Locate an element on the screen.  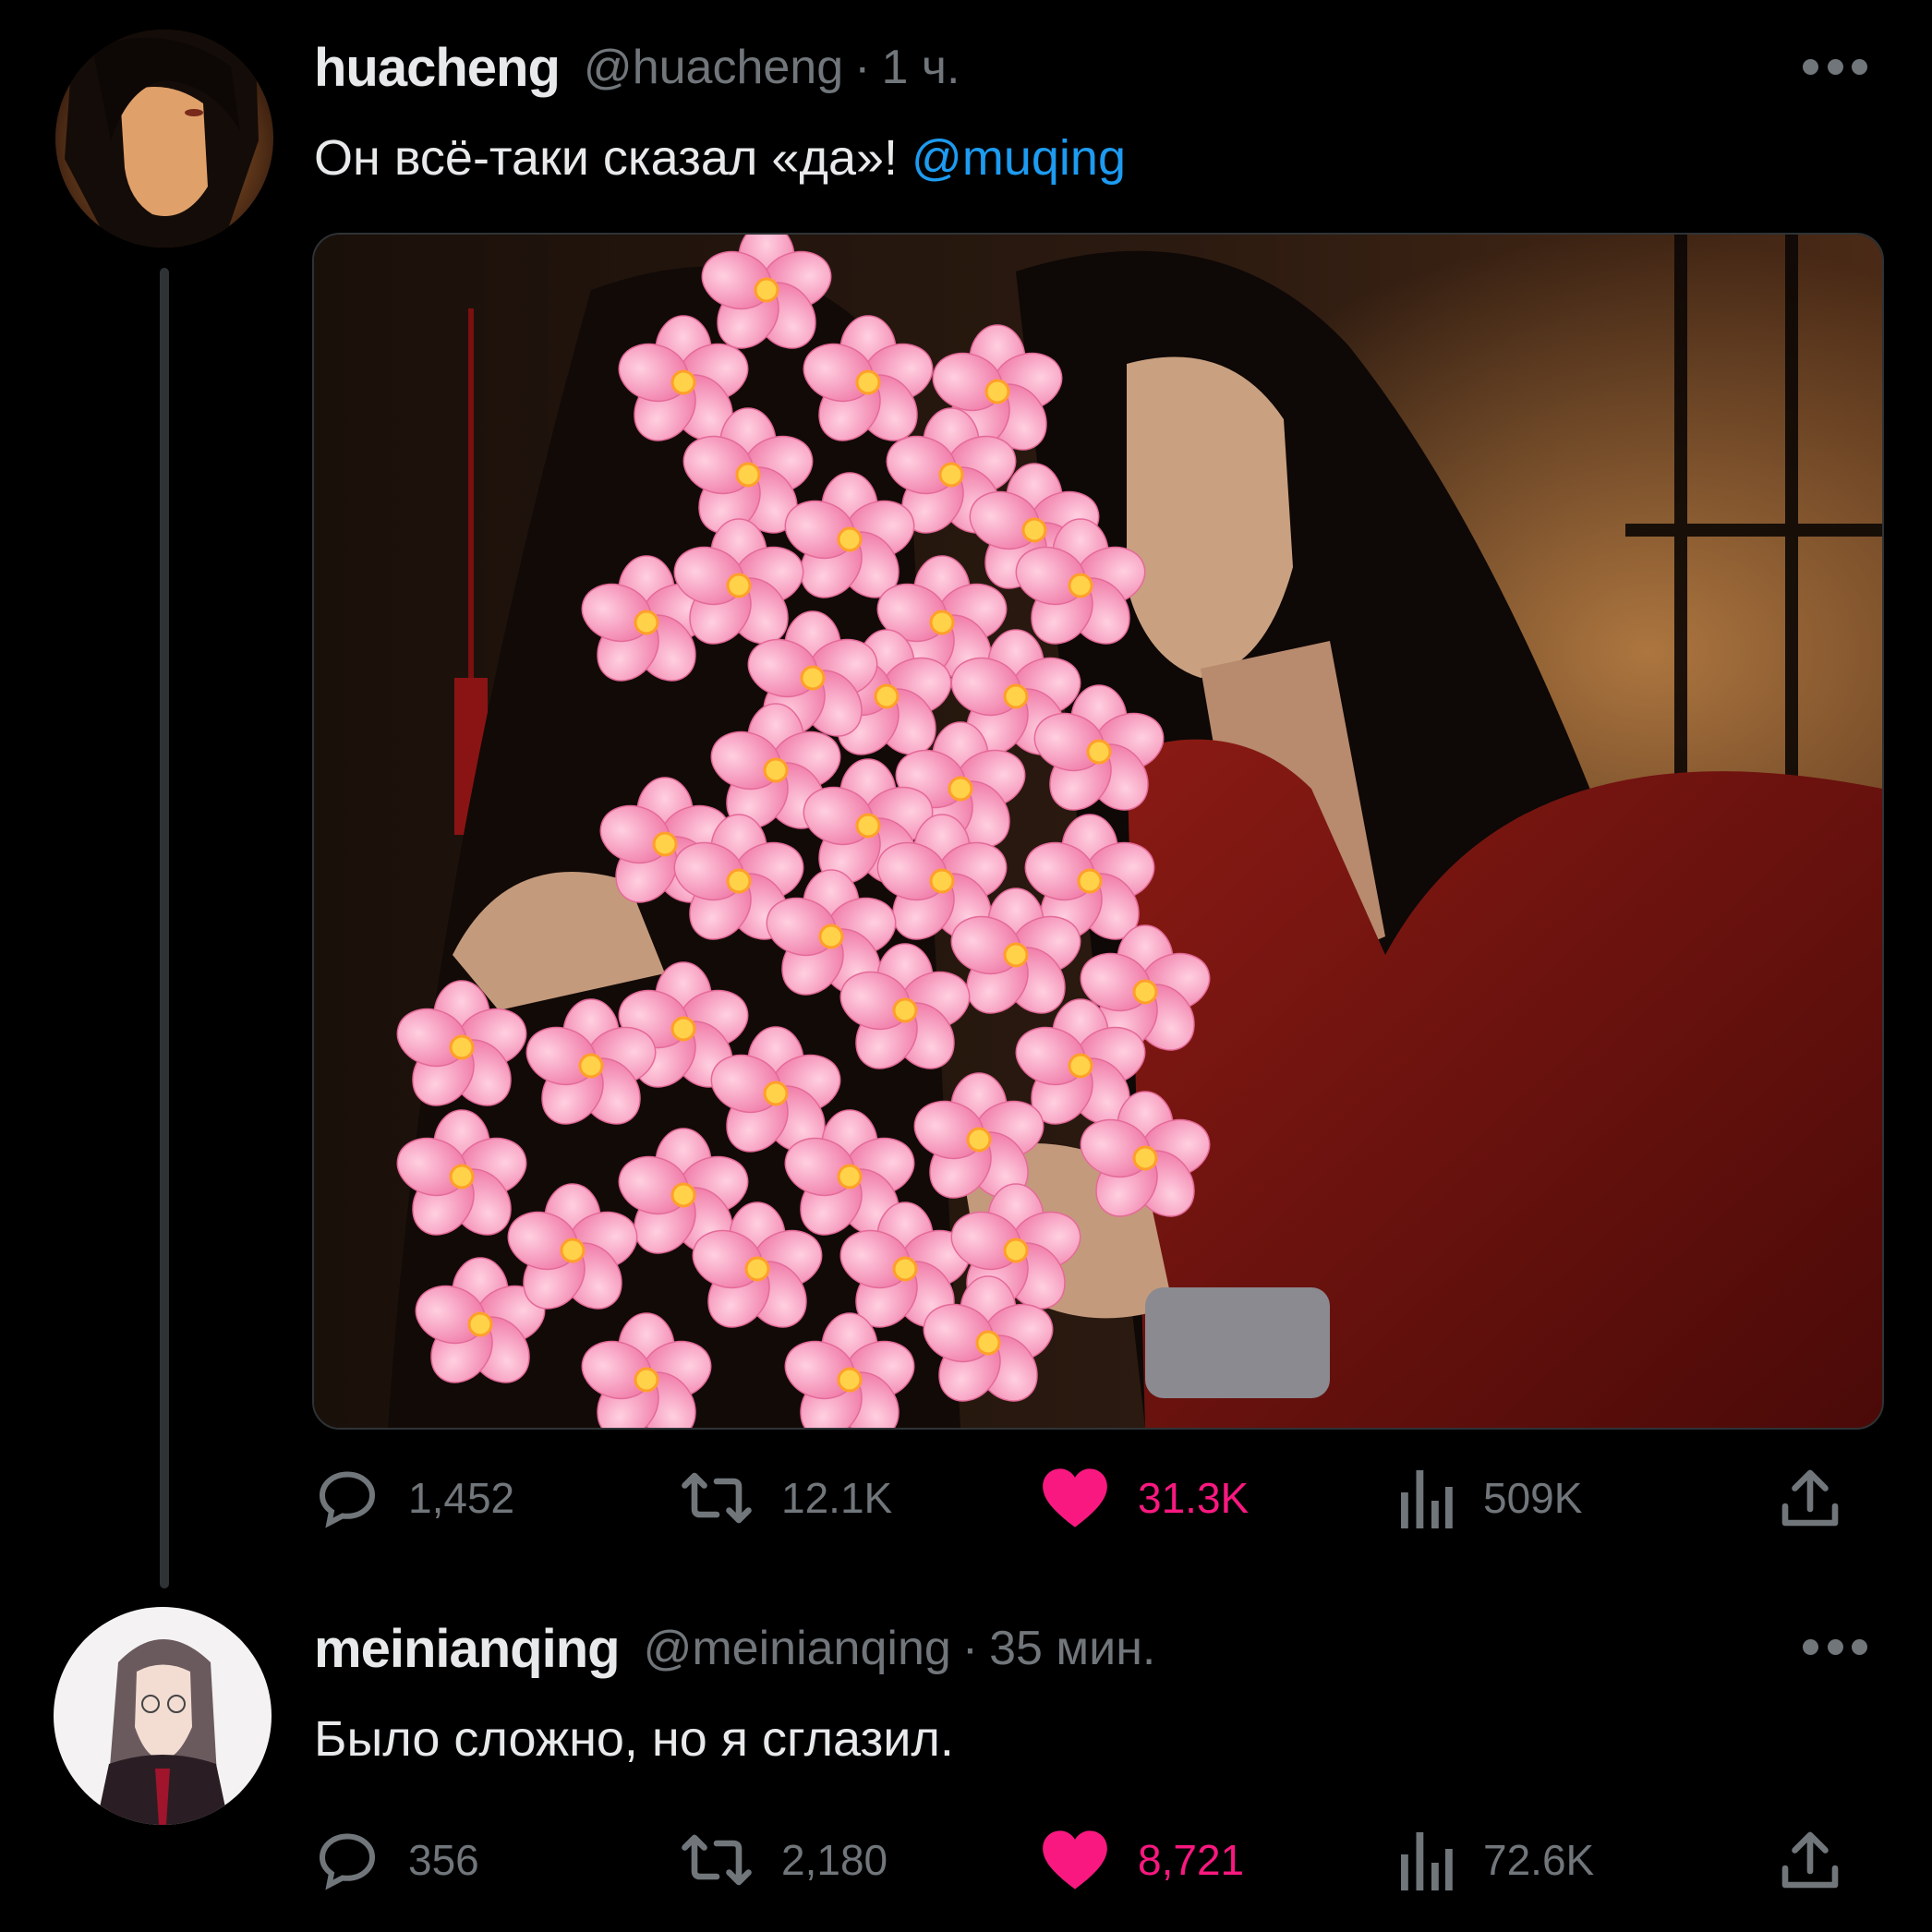
tweet-header: meinianqing @meinianqing · 35 мин. is located at coordinates (734, 1649).